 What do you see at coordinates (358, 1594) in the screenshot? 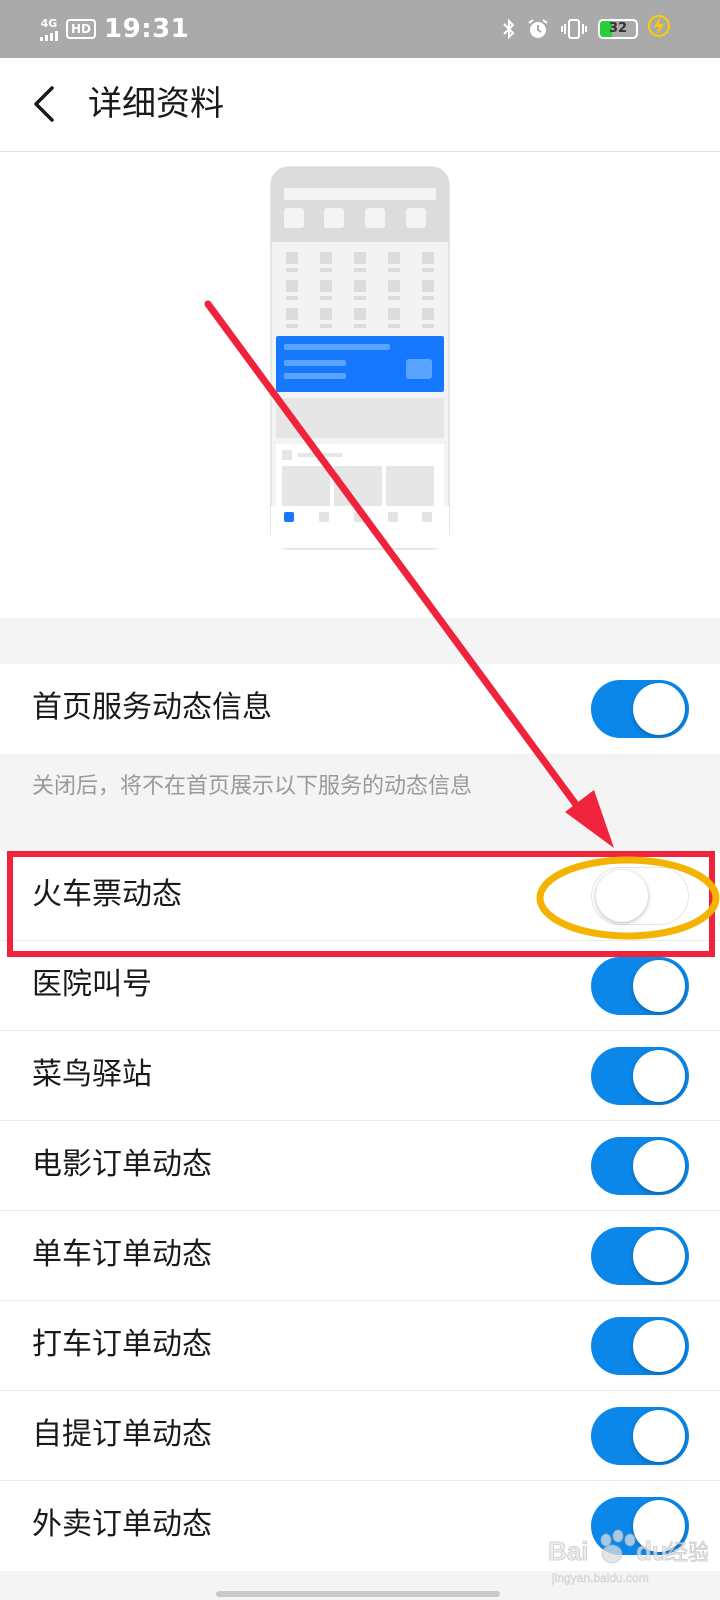
I see `home-indicator` at bounding box center [358, 1594].